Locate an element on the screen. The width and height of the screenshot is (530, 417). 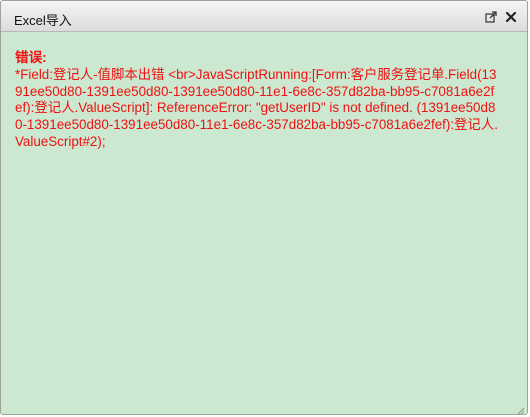
close-icon is located at coordinates (511, 17).